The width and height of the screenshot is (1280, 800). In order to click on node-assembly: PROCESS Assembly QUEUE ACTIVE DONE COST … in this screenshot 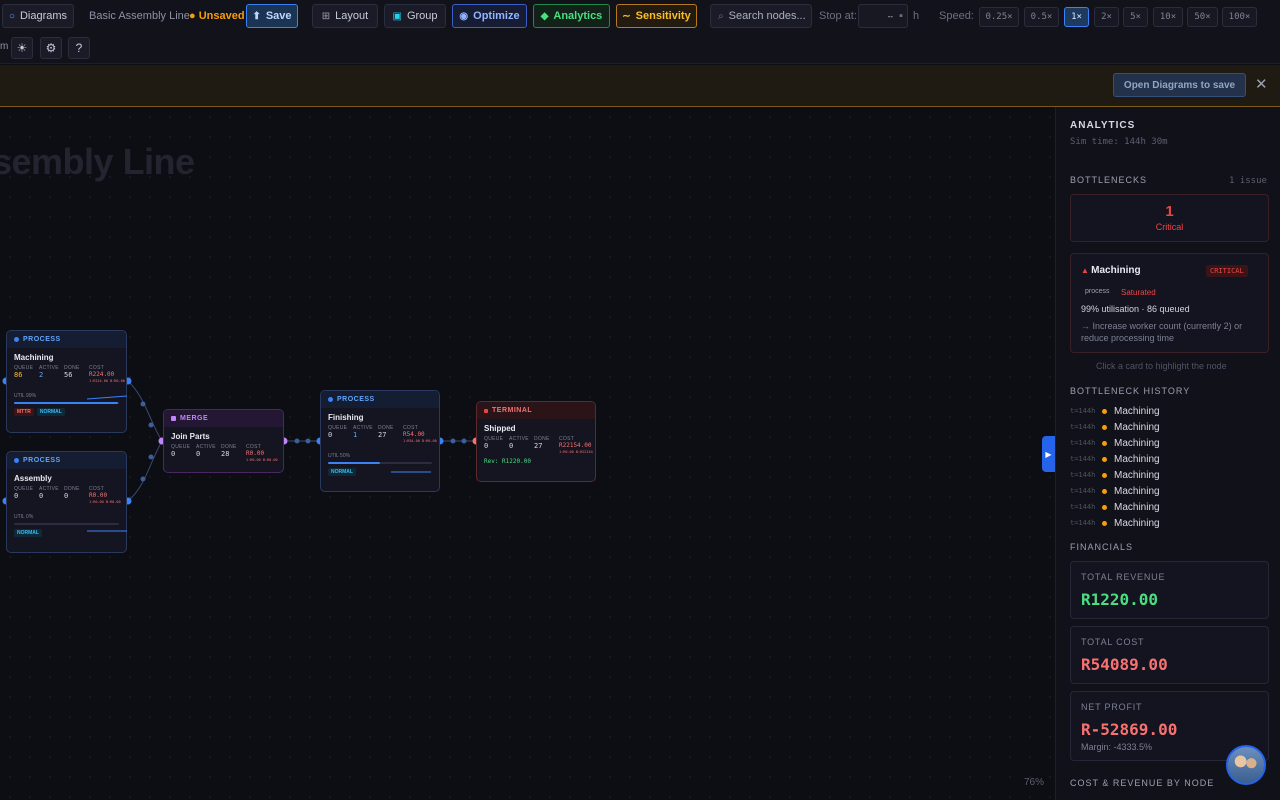, I will do `click(66, 502)`.